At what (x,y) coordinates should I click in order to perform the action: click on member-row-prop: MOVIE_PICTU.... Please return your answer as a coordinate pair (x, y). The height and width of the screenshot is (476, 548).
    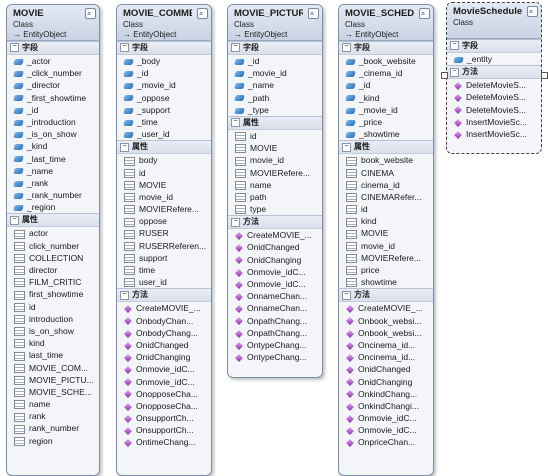
    Looking at the image, I should click on (53, 380).